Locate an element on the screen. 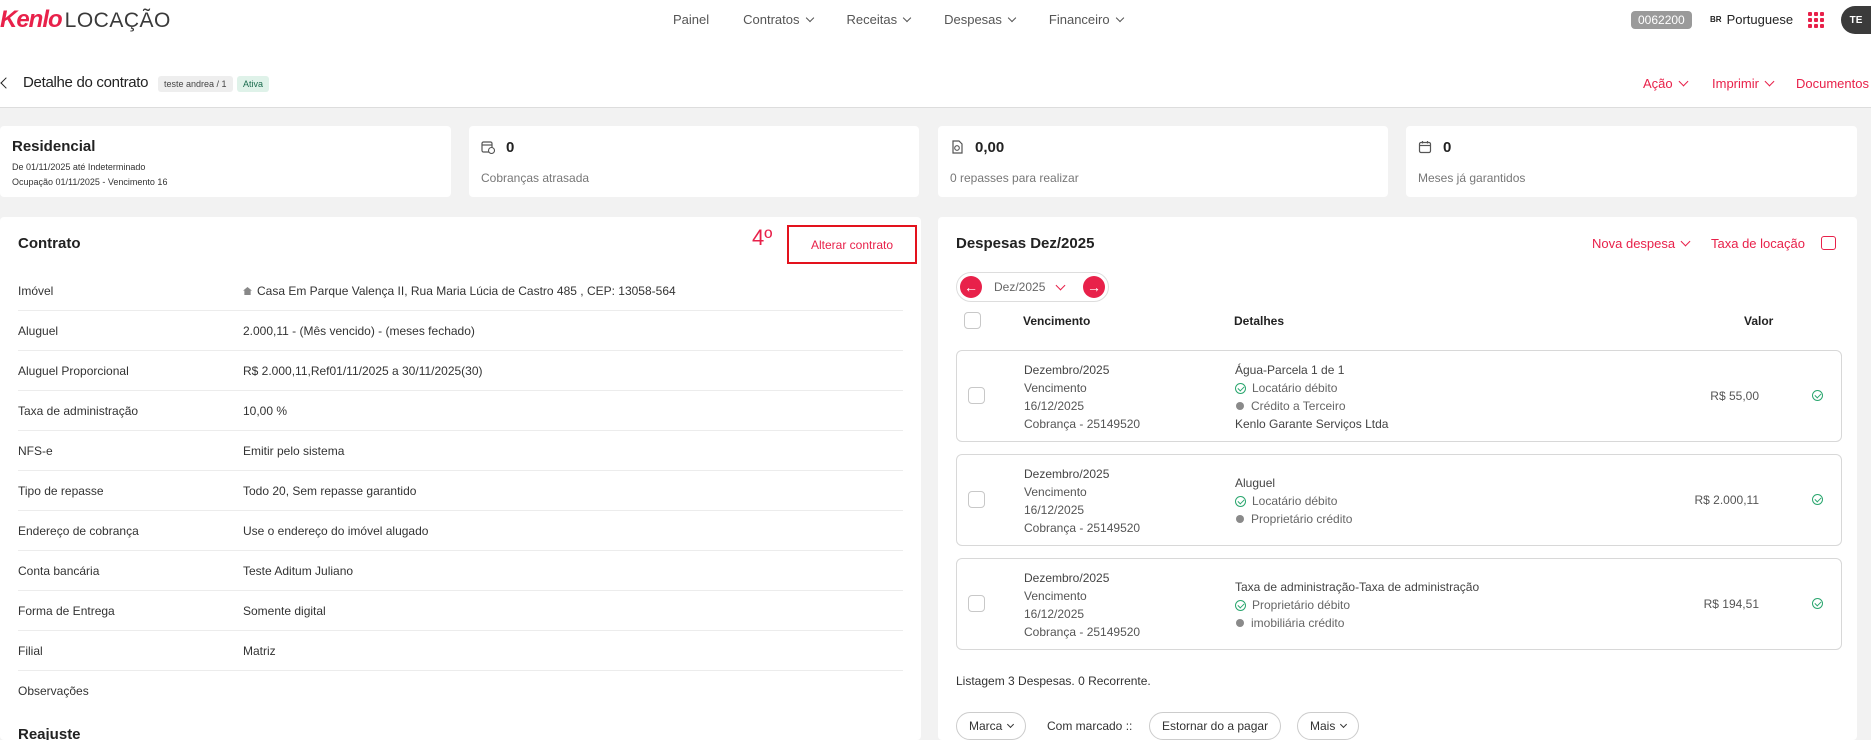 This screenshot has height=740, width=1871. row-key: Forma de Entrega is located at coordinates (66, 611).